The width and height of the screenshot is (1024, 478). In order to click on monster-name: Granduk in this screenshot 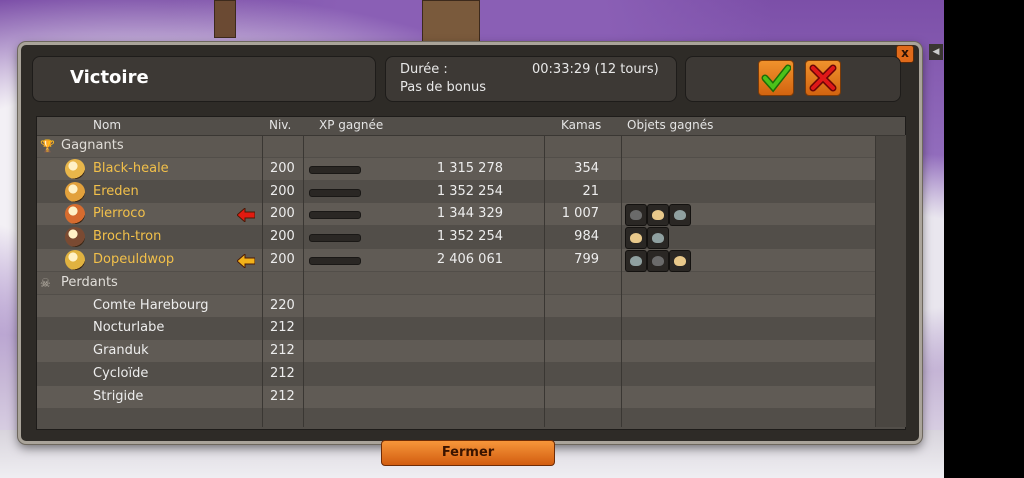, I will do `click(121, 351)`.